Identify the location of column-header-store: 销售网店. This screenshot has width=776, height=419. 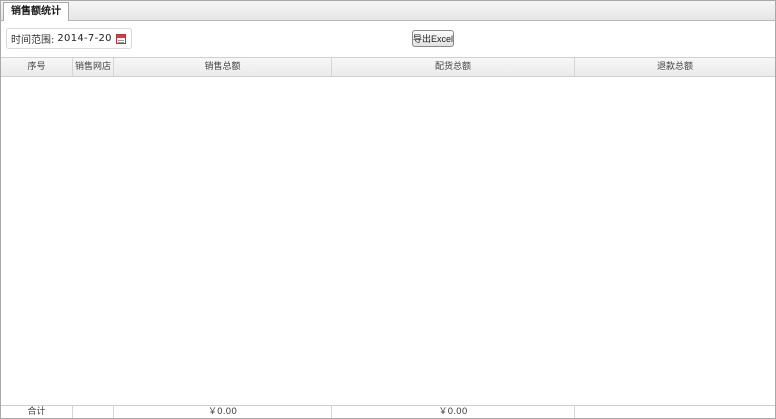
(93, 67).